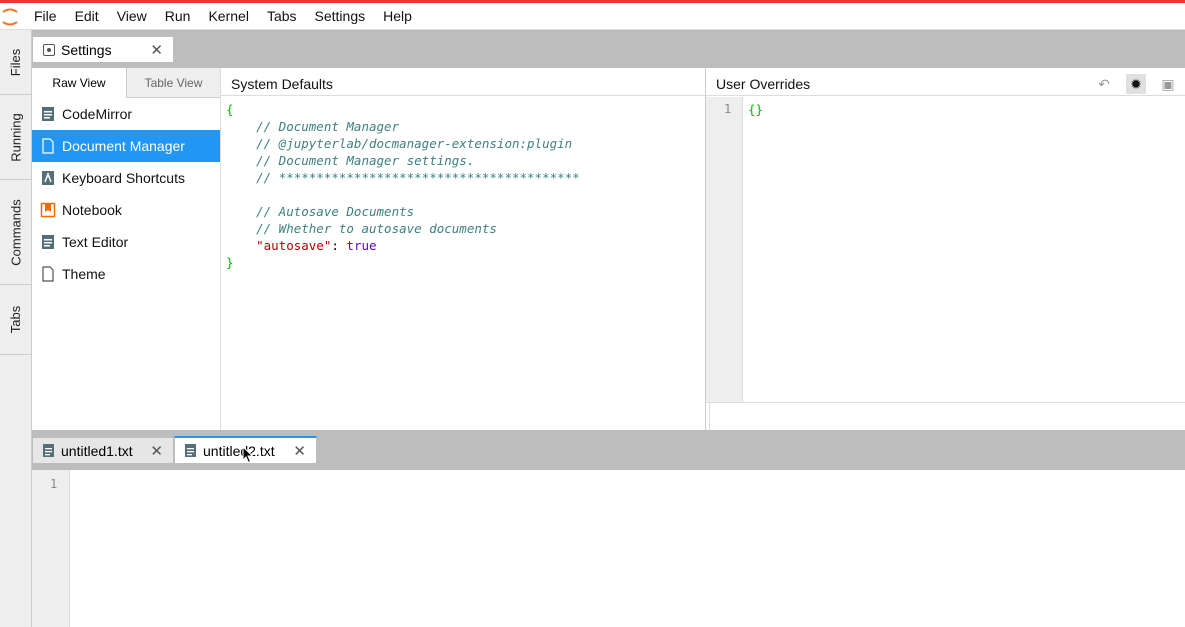  Describe the element at coordinates (126, 274) in the screenshot. I see `plugin-item-theme: Theme` at that location.